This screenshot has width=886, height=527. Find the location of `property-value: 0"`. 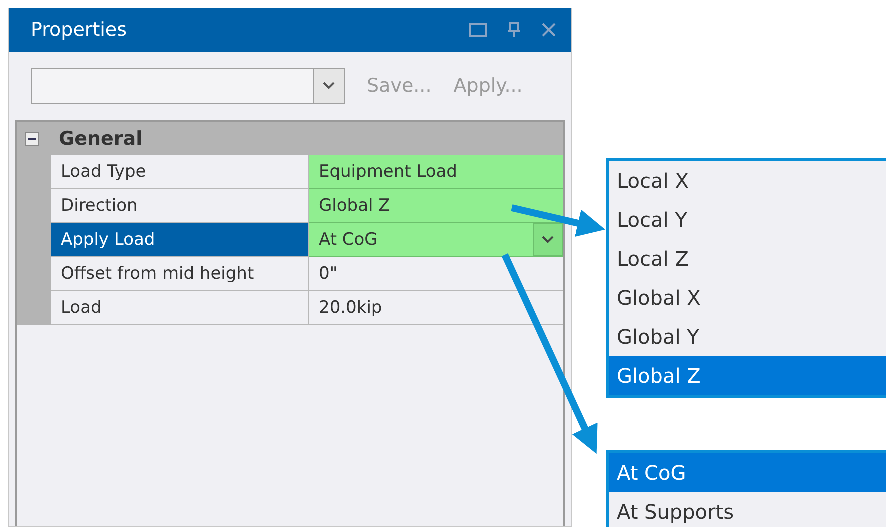

property-value: 0" is located at coordinates (436, 274).